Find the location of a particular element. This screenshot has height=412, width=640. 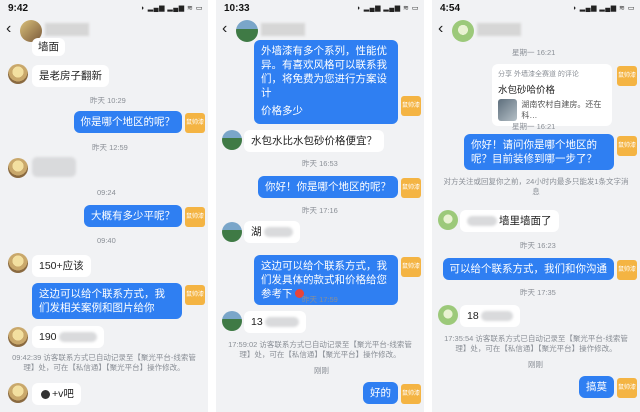

message-text: 你好！请问你是哪个地区的呢？目前装修到哪一步了？ is located at coordinates (534, 152).